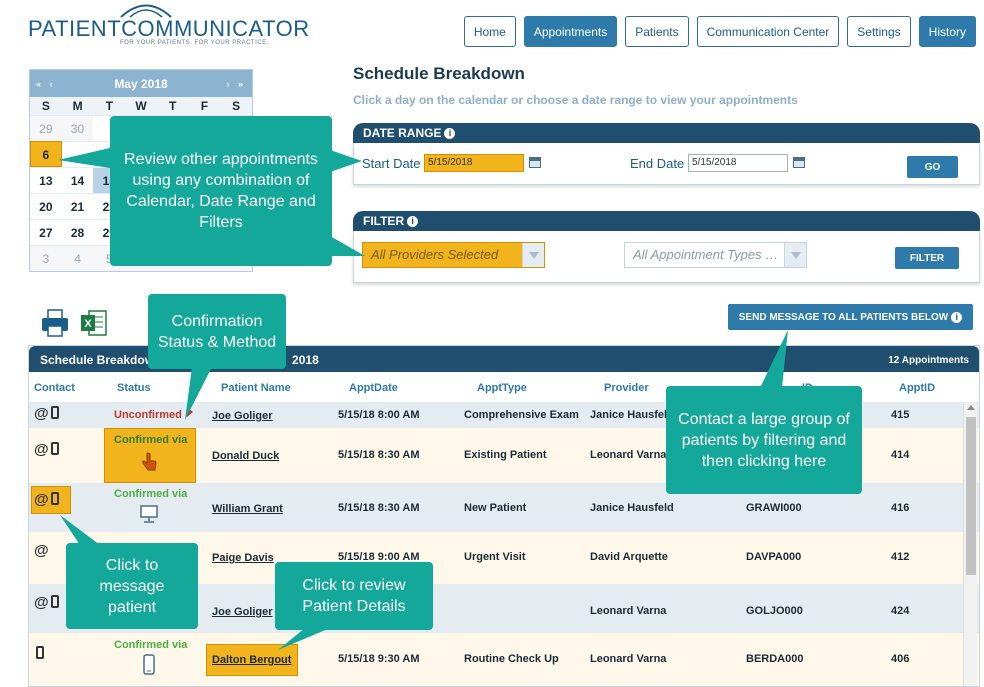 This screenshot has width=984, height=687. What do you see at coordinates (657, 163) in the screenshot?
I see `end-date-label: End Date` at bounding box center [657, 163].